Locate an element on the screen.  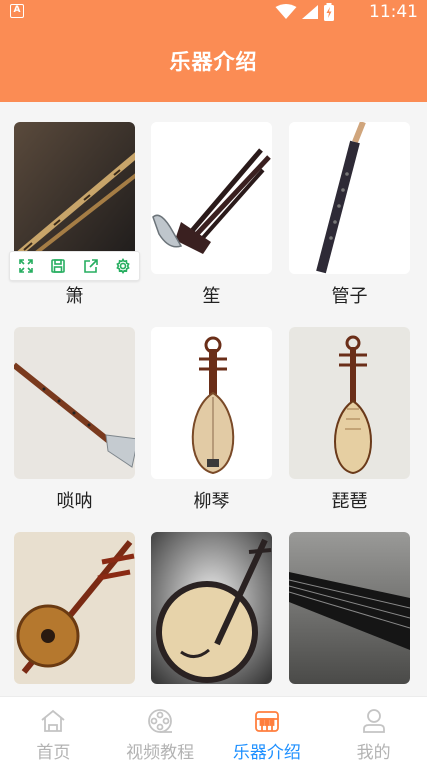
instrument-label: 笙 is located at coordinates (211, 296).